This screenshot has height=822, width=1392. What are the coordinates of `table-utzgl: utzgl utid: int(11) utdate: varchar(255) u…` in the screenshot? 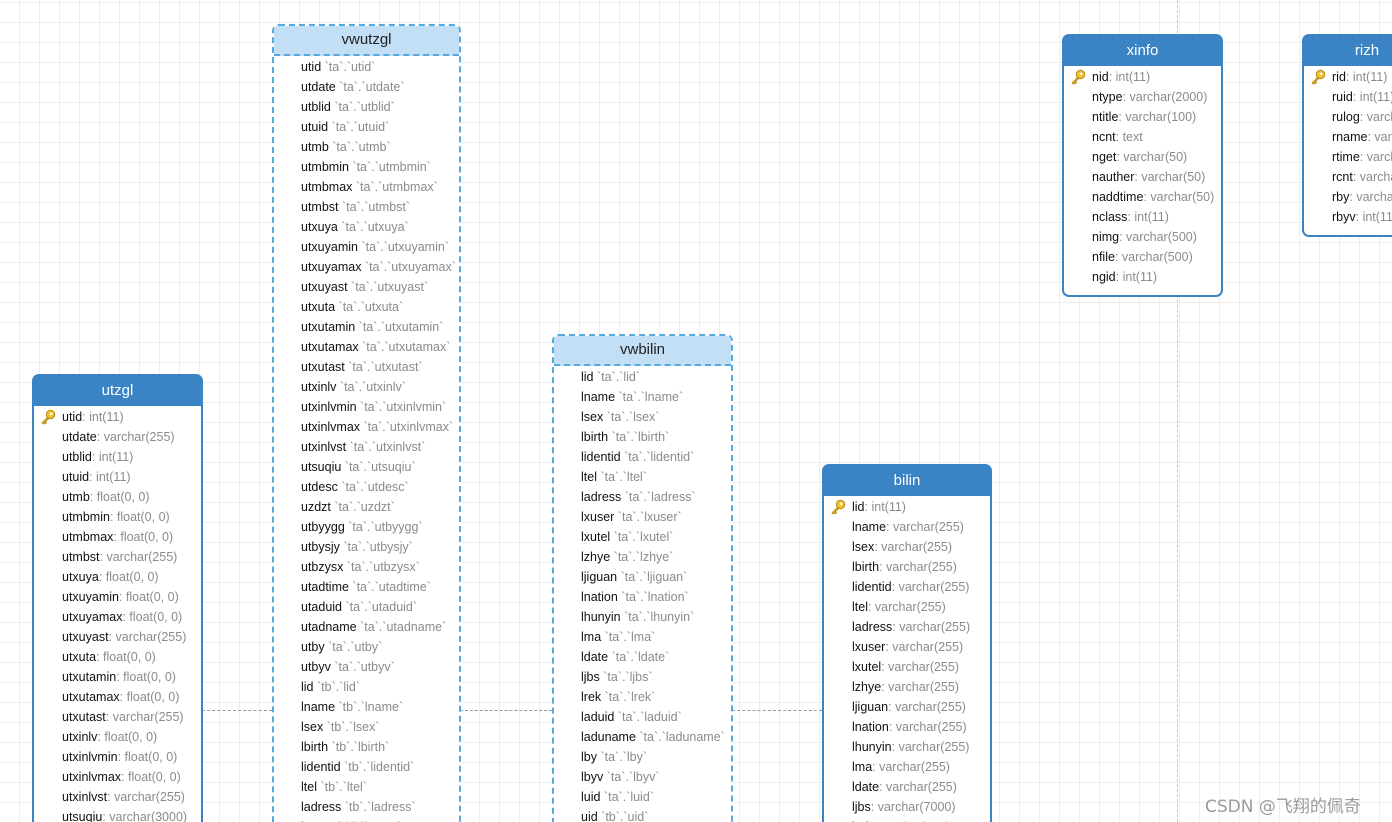 It's located at (117, 598).